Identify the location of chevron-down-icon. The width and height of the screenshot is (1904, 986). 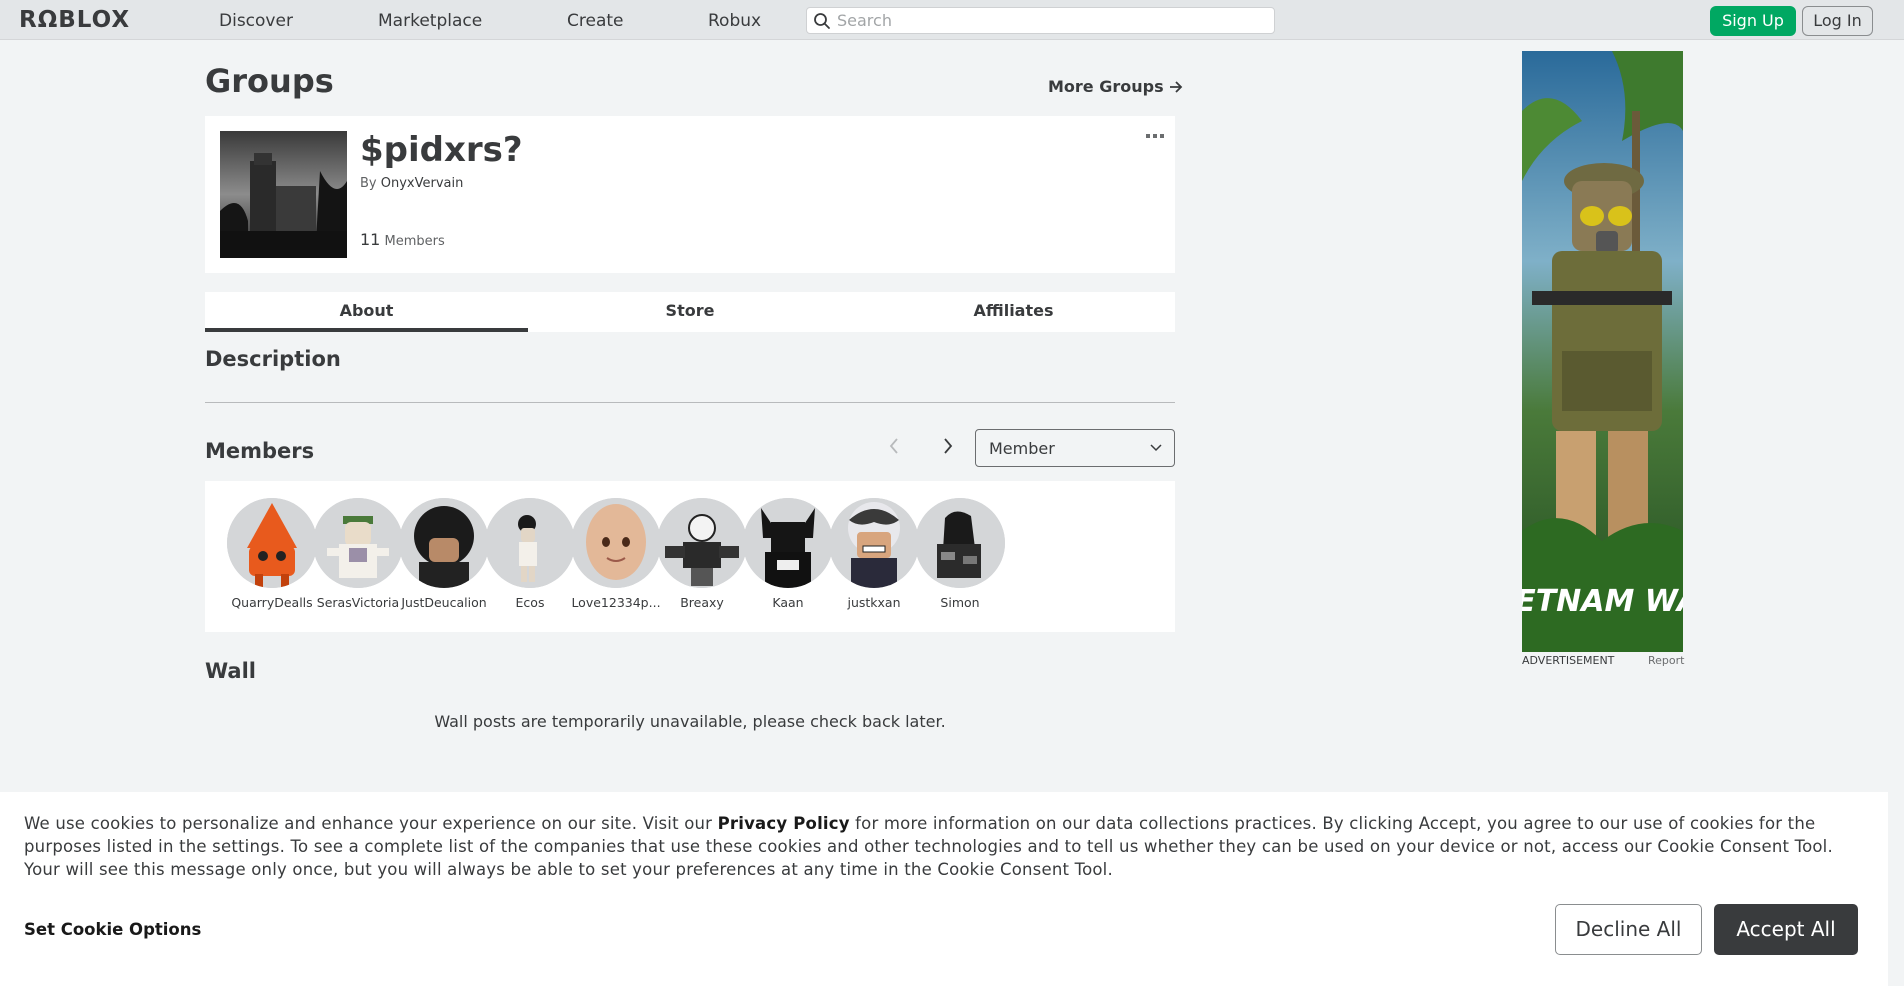
(1156, 448).